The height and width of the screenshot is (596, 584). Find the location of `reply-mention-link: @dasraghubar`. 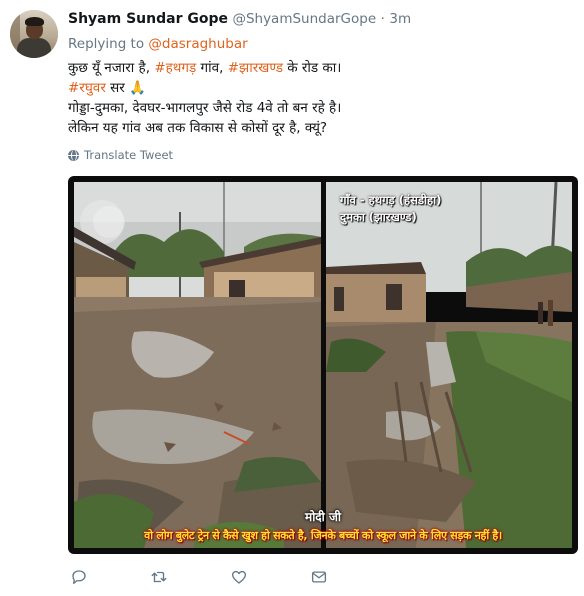

reply-mention-link: @dasraghubar is located at coordinates (197, 44).